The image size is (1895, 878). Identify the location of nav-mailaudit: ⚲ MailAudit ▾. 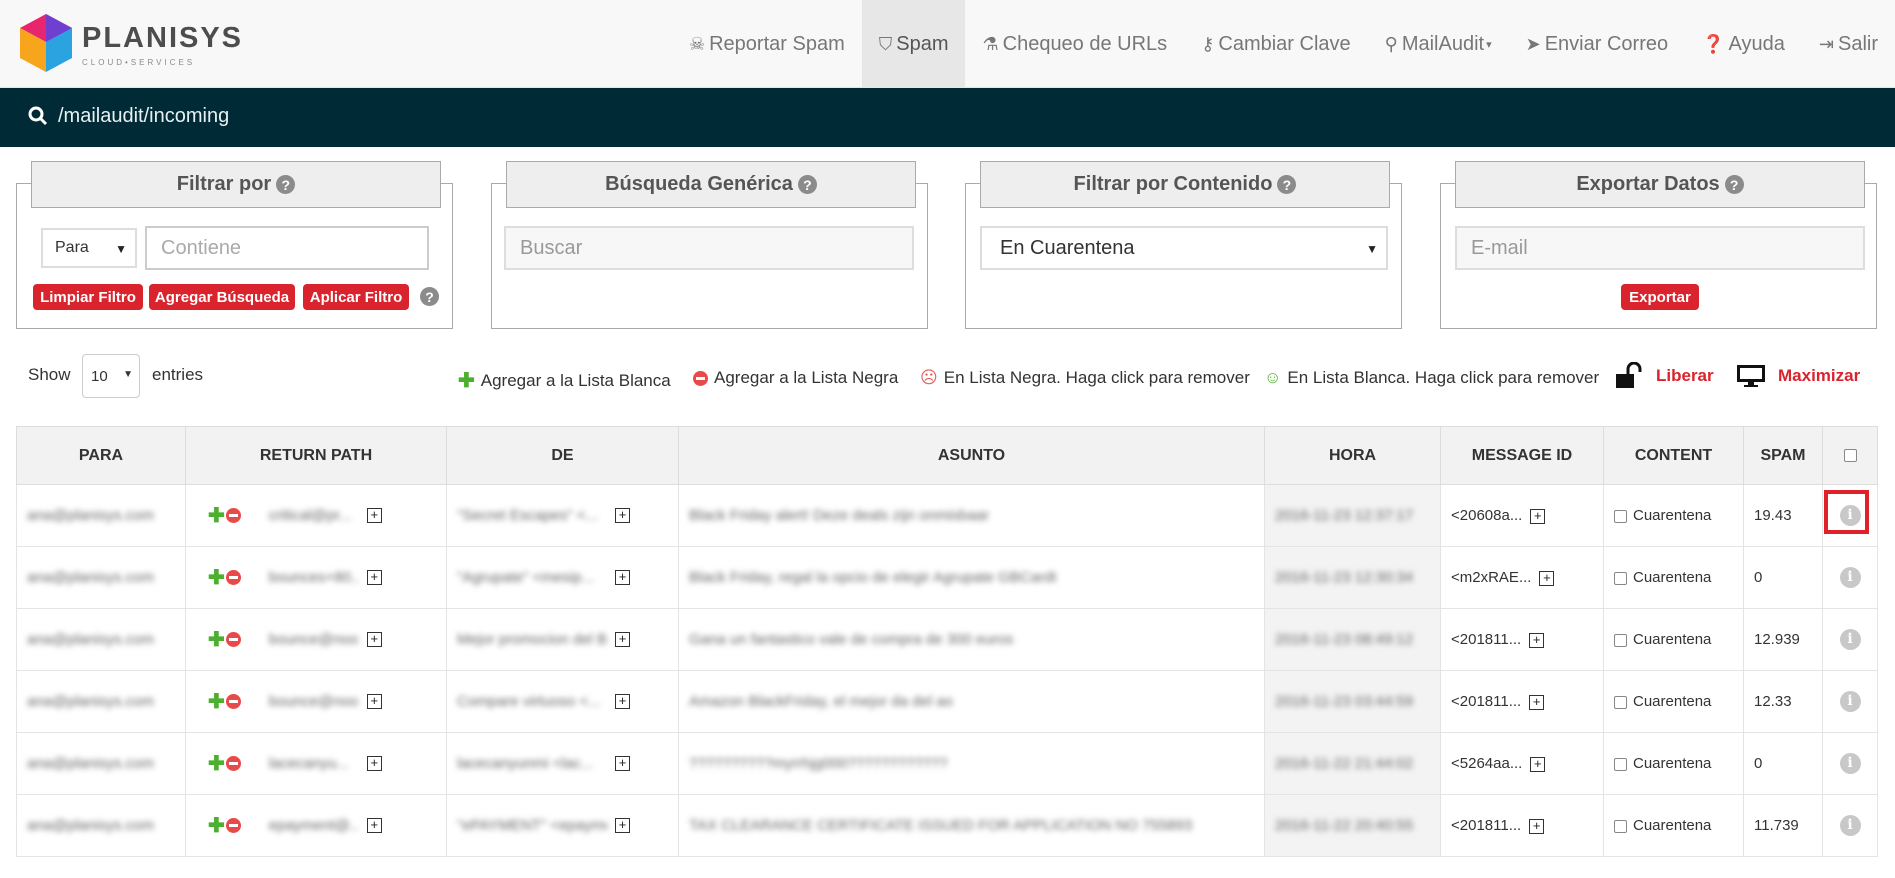
(1438, 44).